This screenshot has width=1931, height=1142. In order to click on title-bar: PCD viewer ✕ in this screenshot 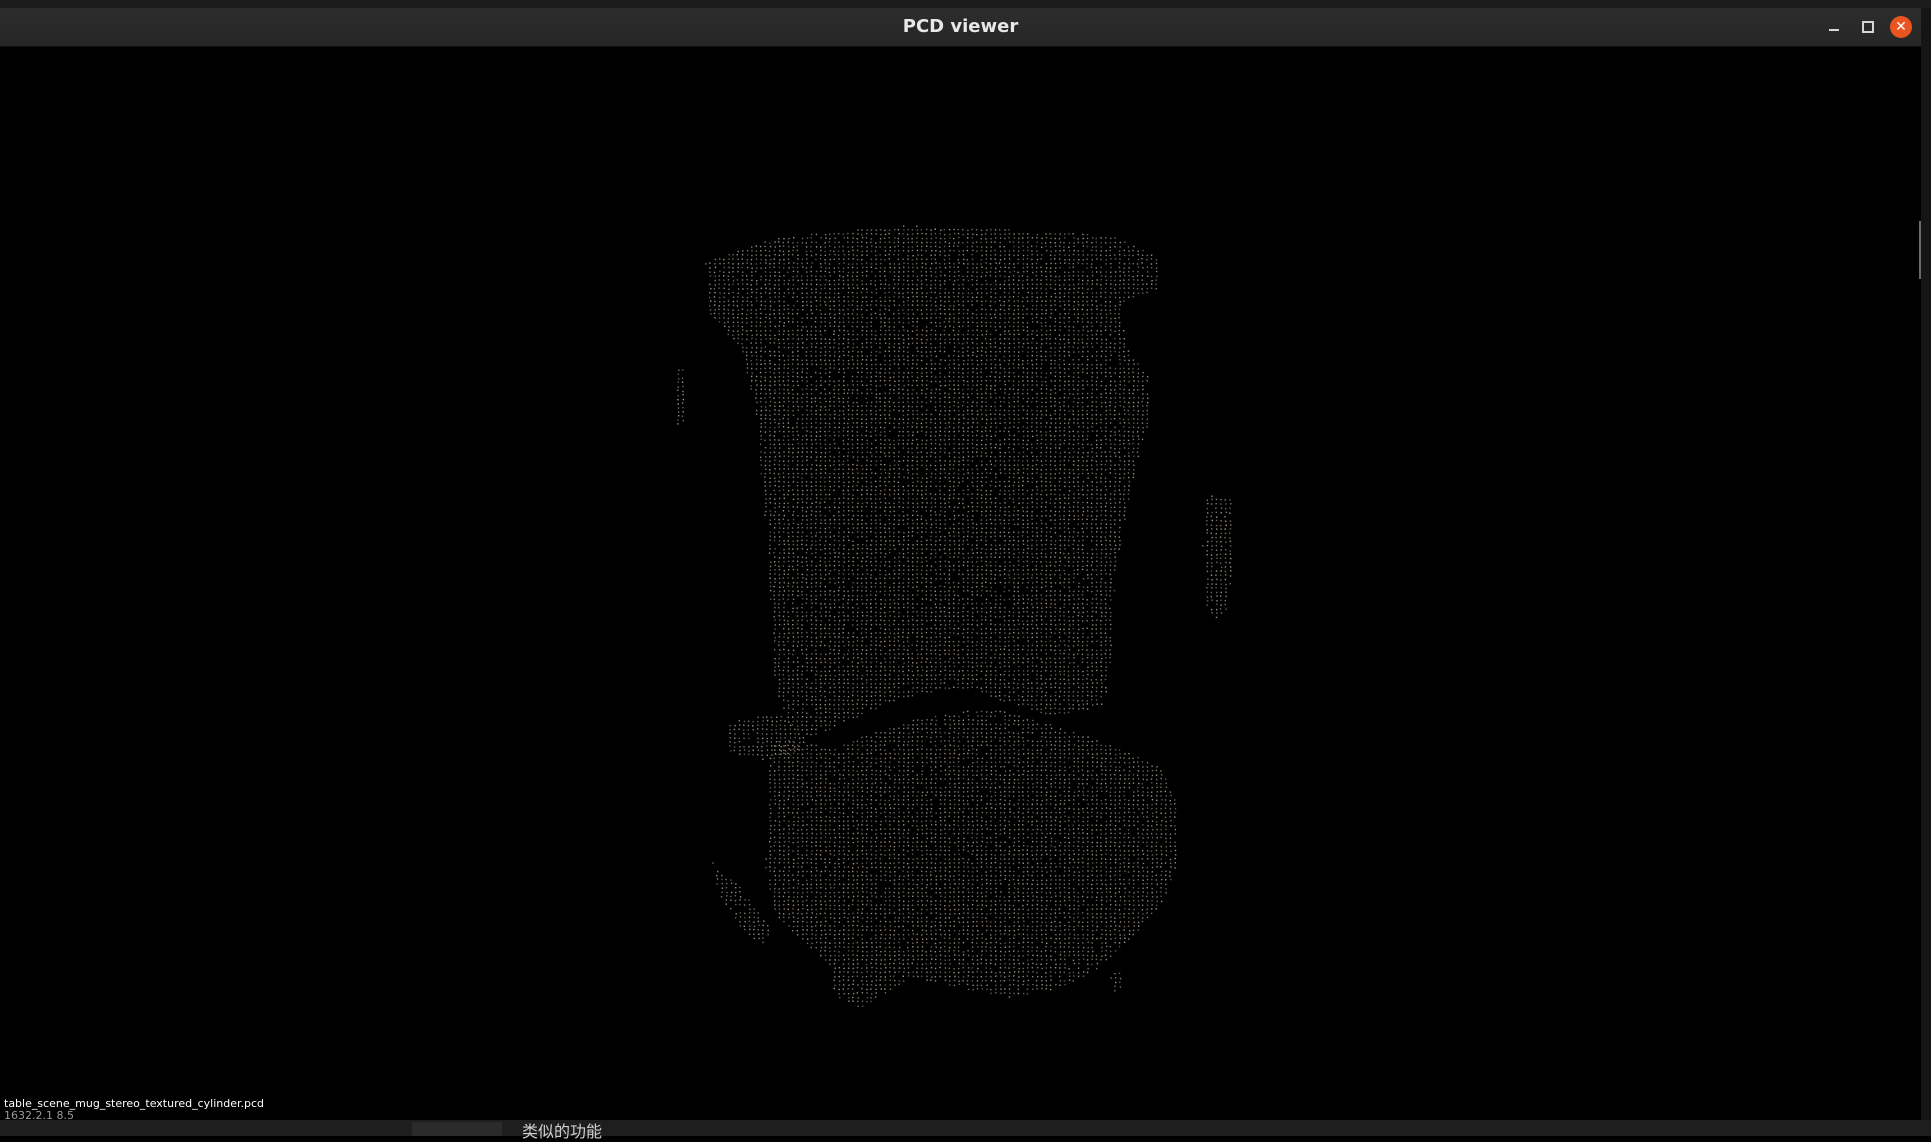, I will do `click(960, 27)`.